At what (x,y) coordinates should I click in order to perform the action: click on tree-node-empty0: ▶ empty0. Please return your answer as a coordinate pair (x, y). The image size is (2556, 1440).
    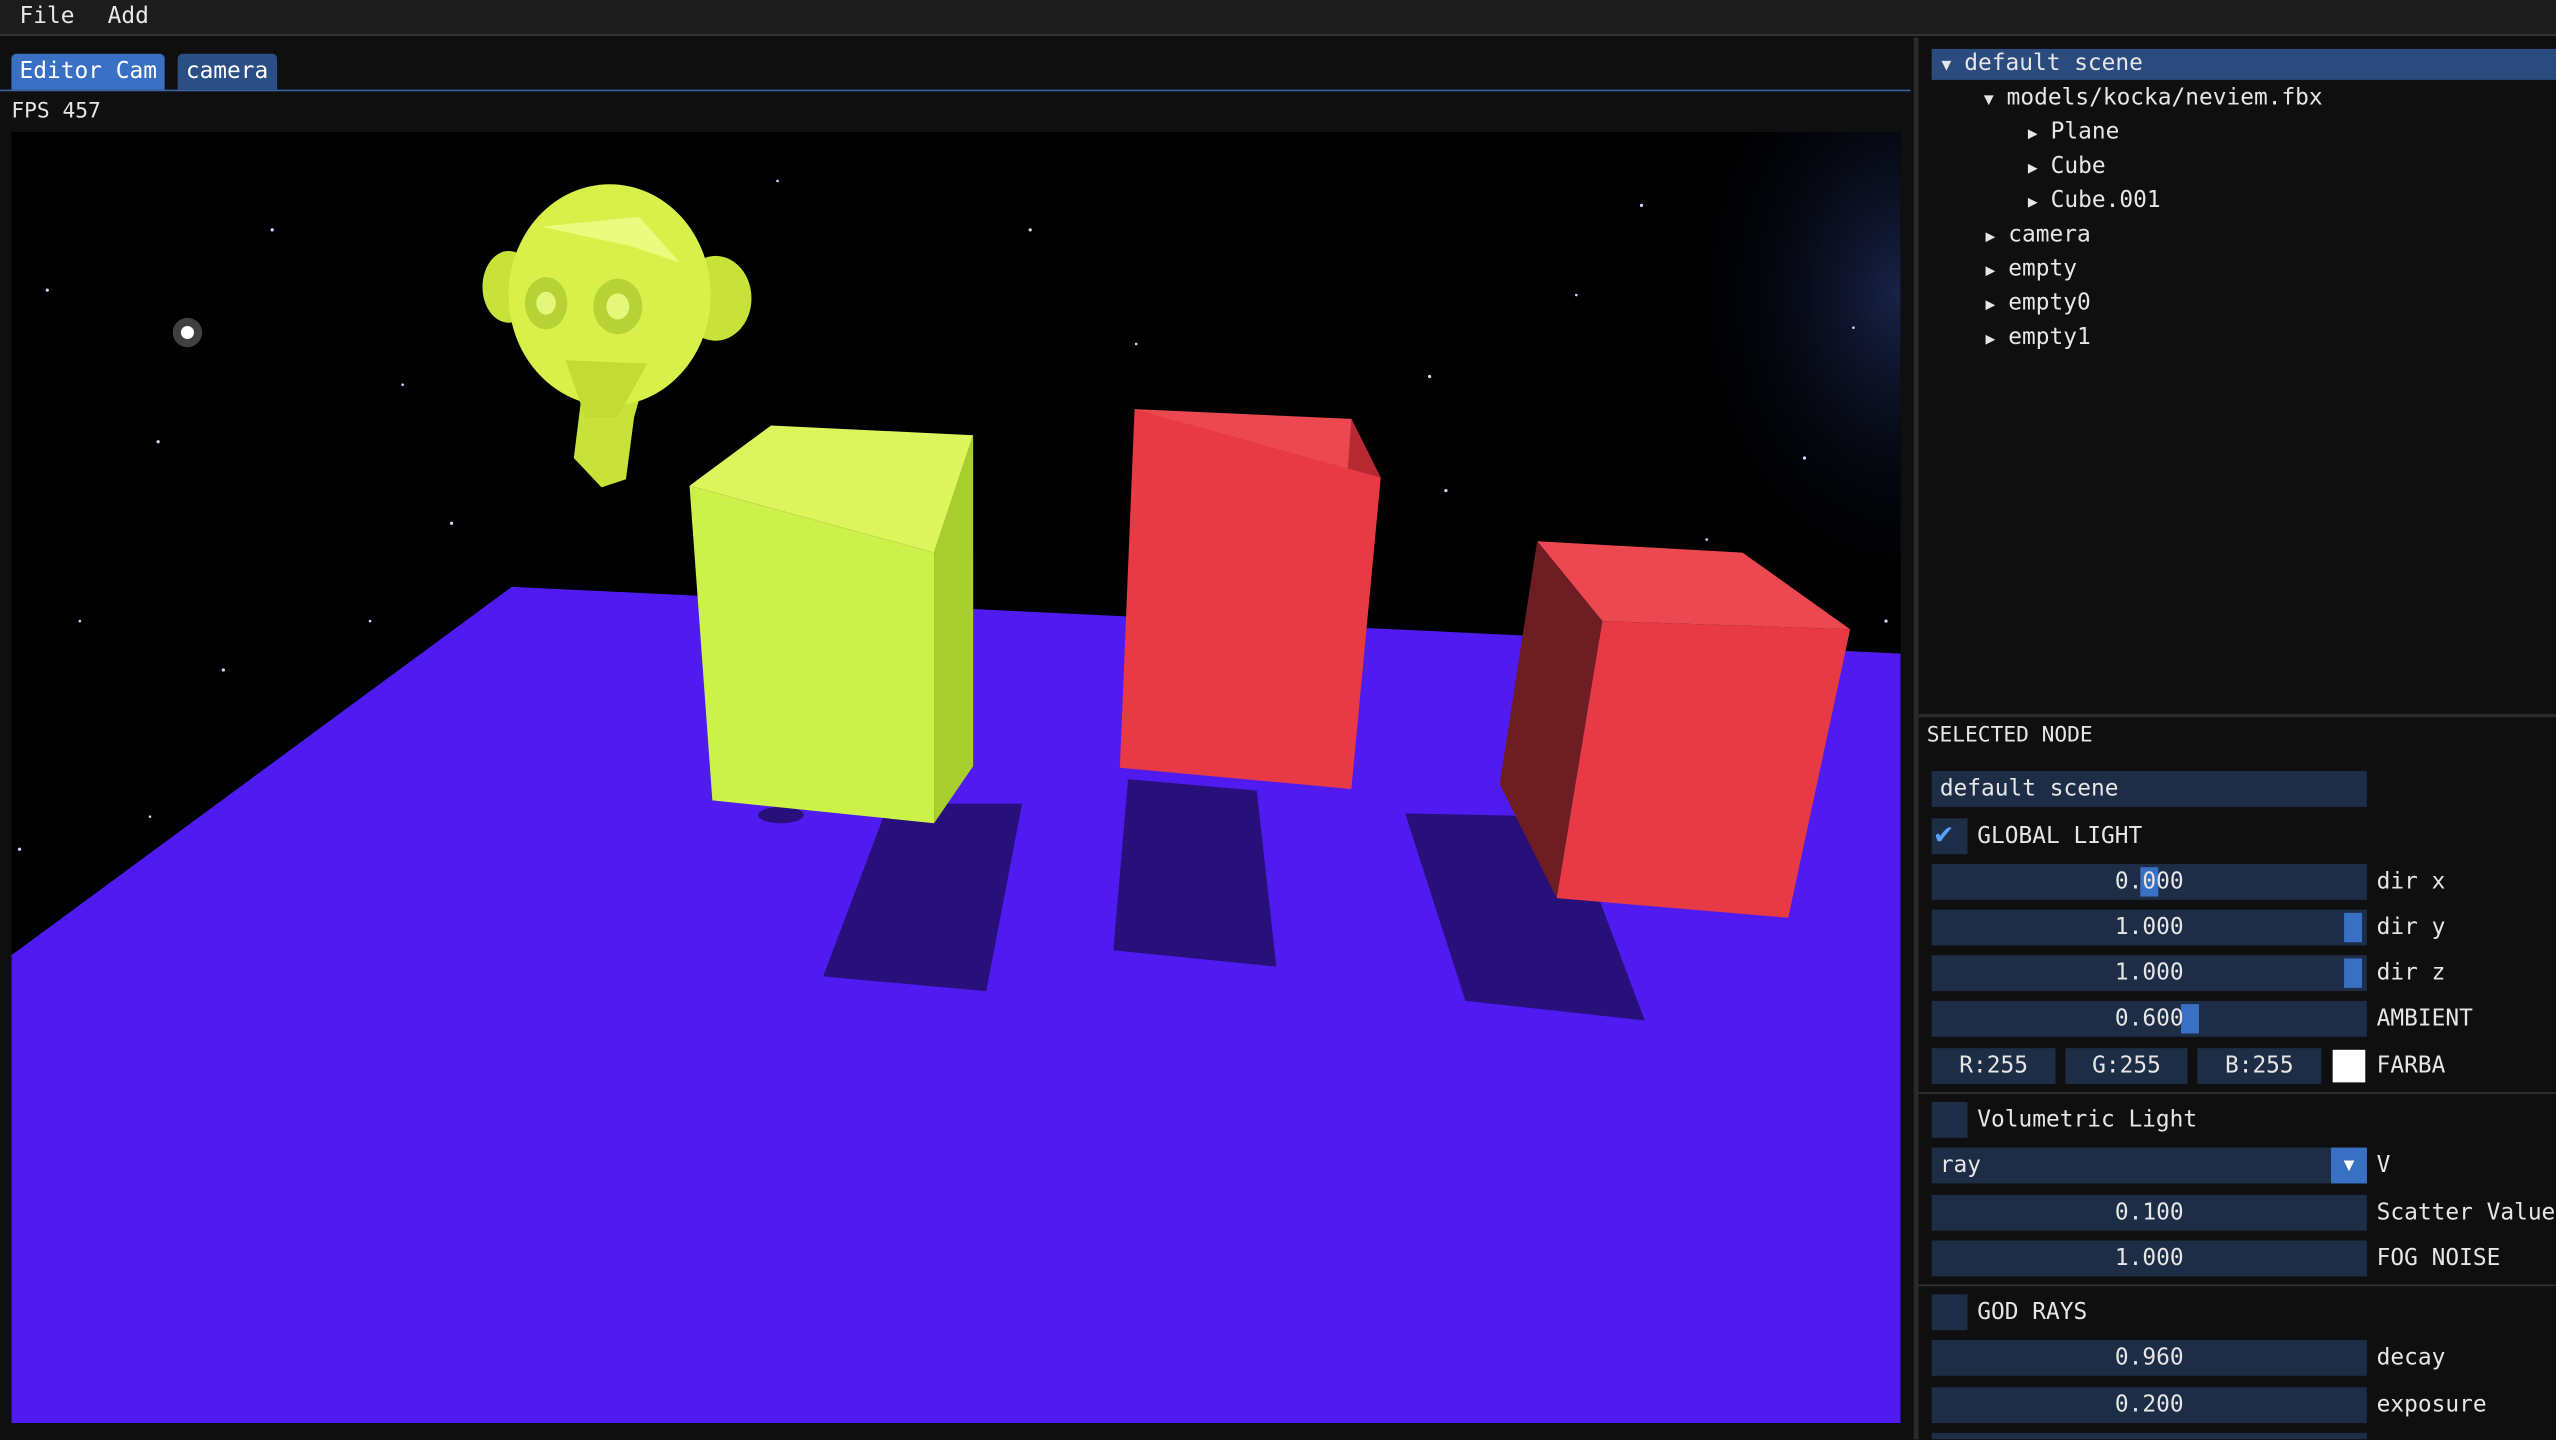
    Looking at the image, I should click on (2037, 304).